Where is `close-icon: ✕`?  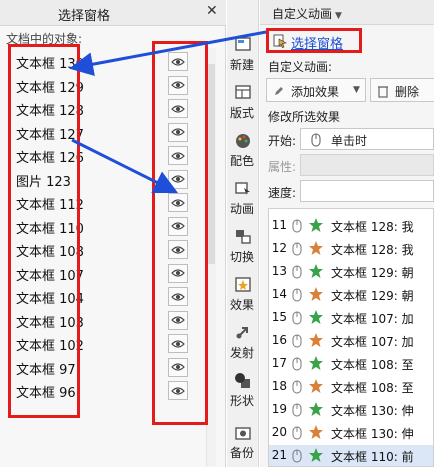 close-icon: ✕ is located at coordinates (212, 11).